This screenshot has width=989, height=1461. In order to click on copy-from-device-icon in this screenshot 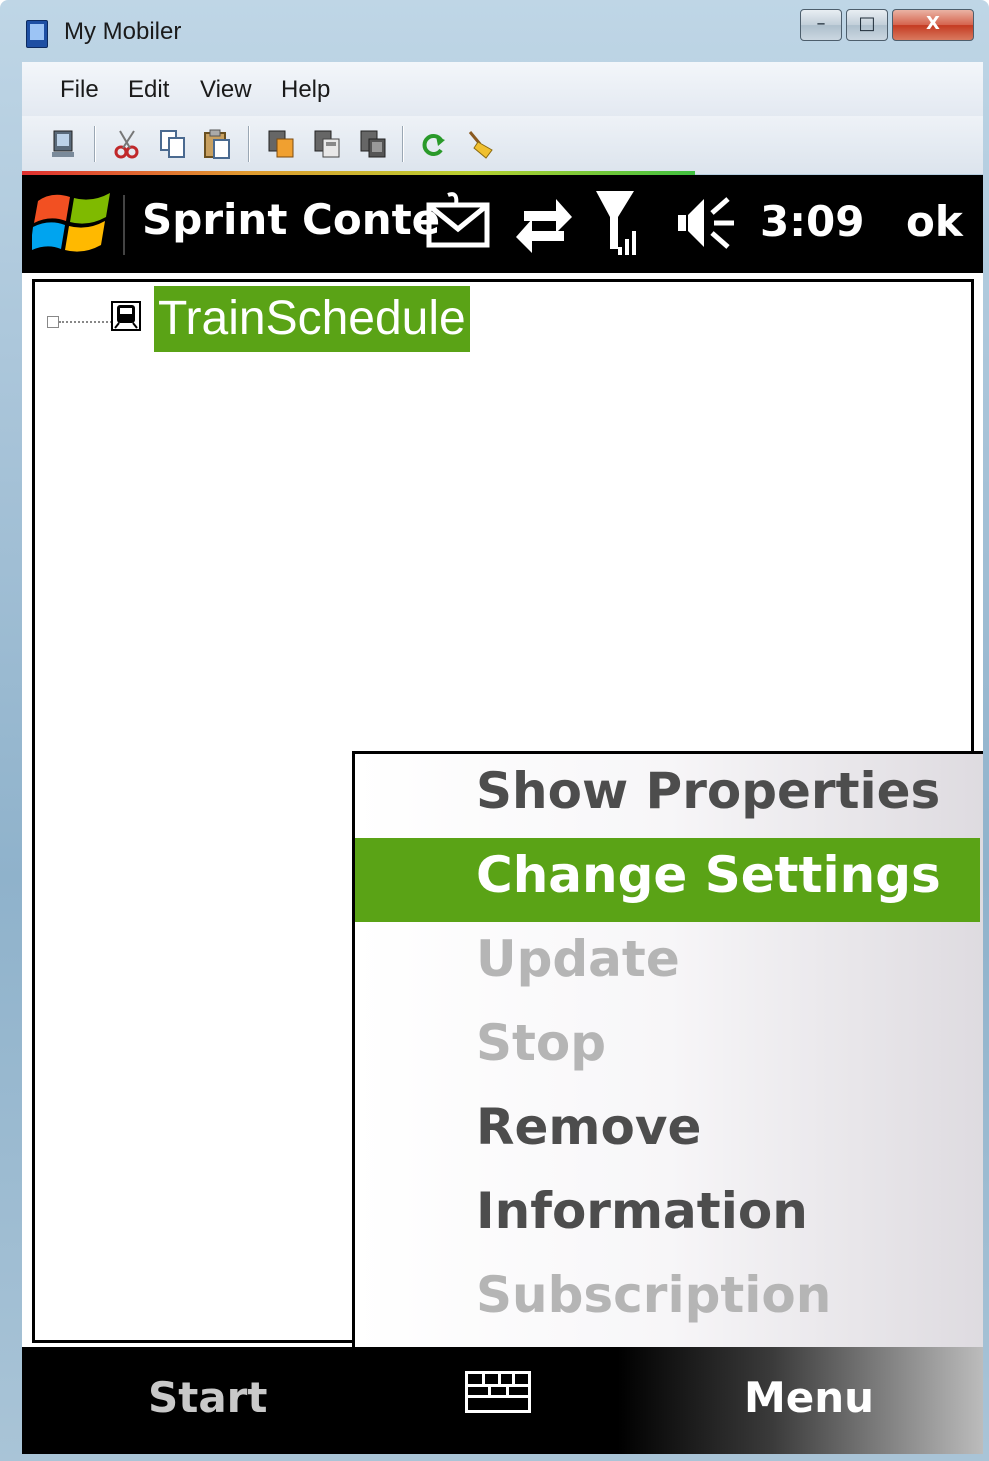, I will do `click(327, 144)`.